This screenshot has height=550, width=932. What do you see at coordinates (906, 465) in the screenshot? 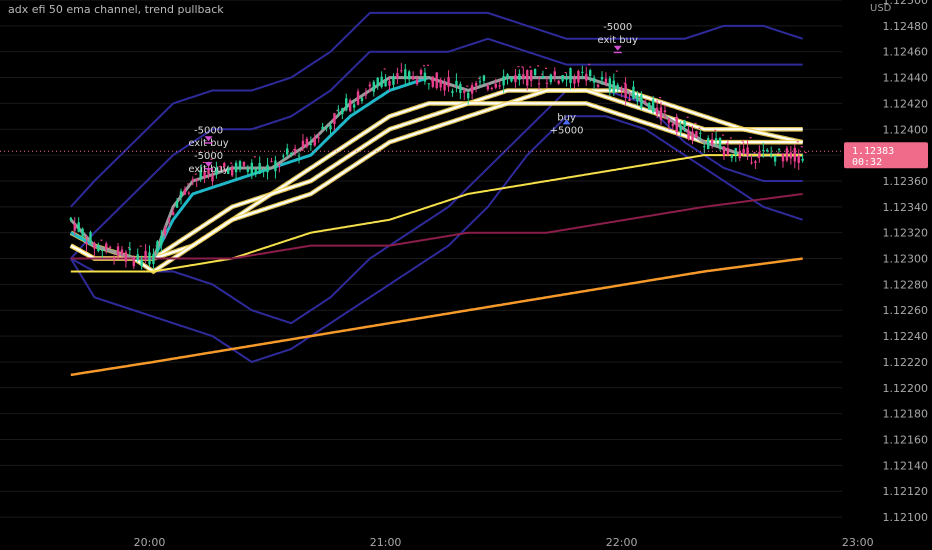
I see `y-tick-label: 1.12140` at bounding box center [906, 465].